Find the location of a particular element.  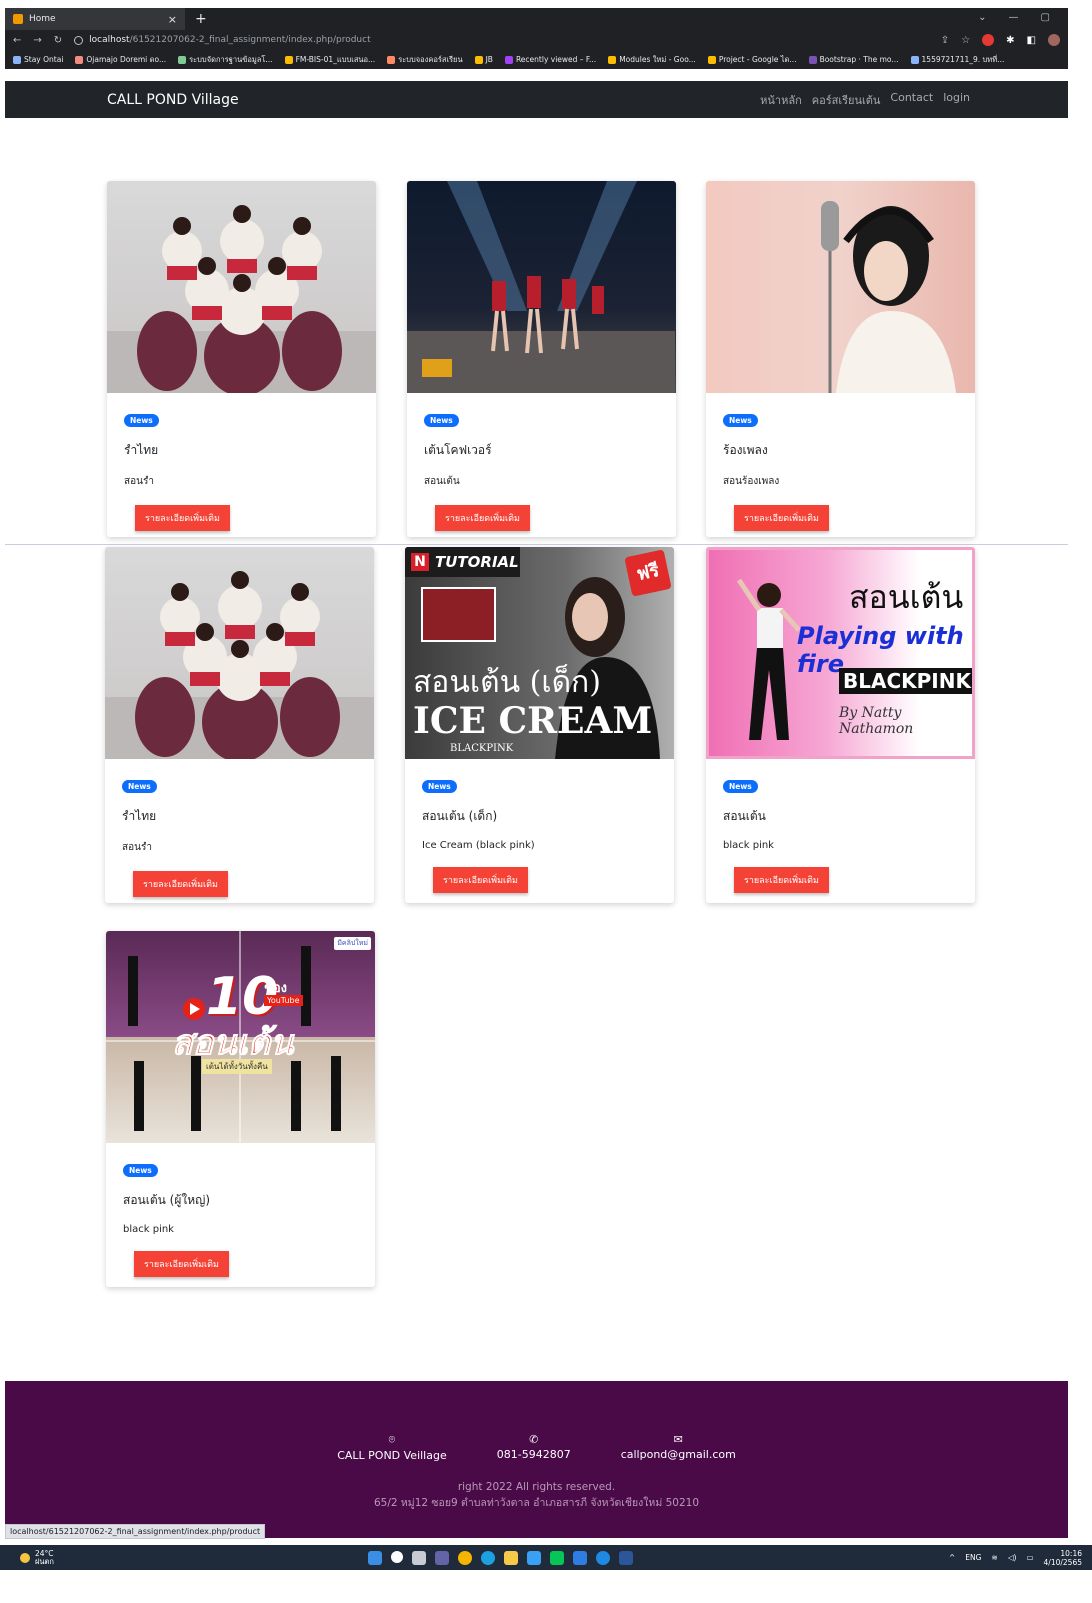

chrome-icon is located at coordinates (465, 1557).